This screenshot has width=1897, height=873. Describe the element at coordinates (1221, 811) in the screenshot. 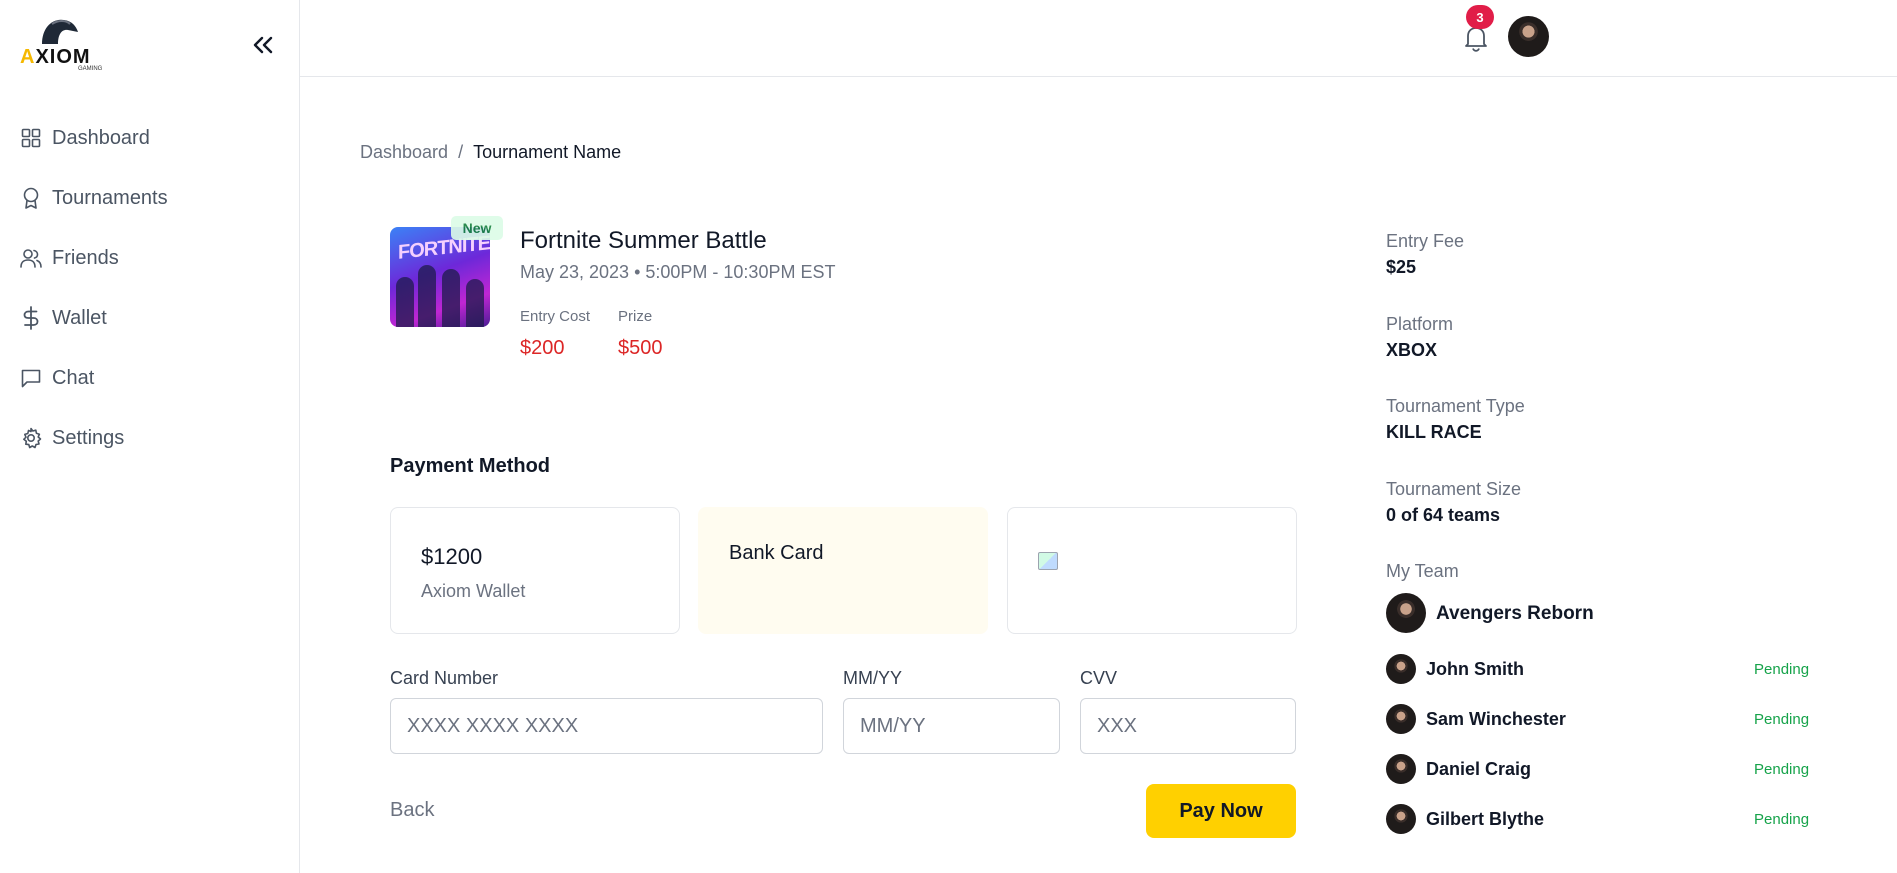

I see `pay-now-button: Pay Now` at that location.